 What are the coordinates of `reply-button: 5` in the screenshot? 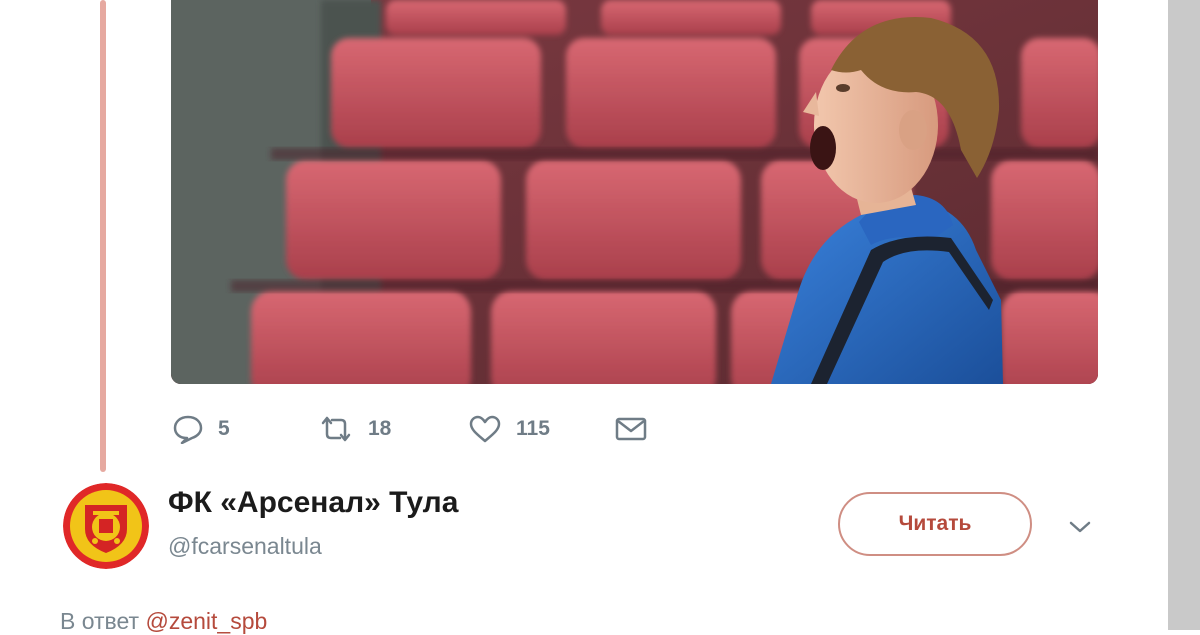 It's located at (201, 429).